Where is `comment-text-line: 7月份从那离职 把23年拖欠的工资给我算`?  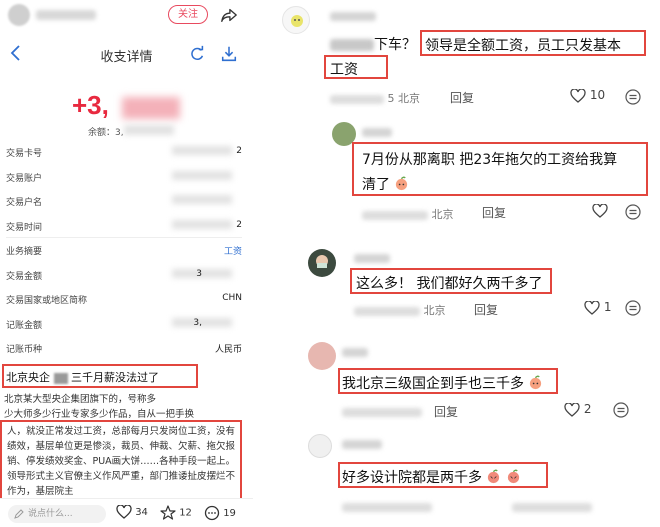 comment-text-line: 7月份从那离职 把23年拖欠的工资给我算 is located at coordinates (490, 160).